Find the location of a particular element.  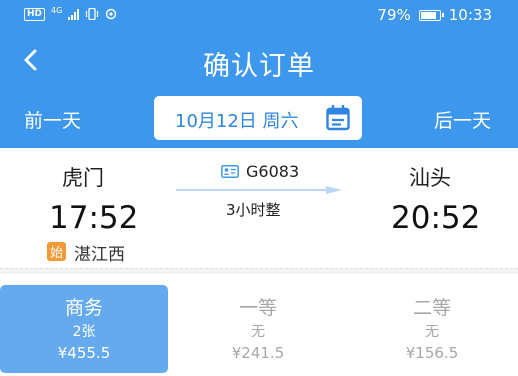

origin-badge: 始 is located at coordinates (56, 251).